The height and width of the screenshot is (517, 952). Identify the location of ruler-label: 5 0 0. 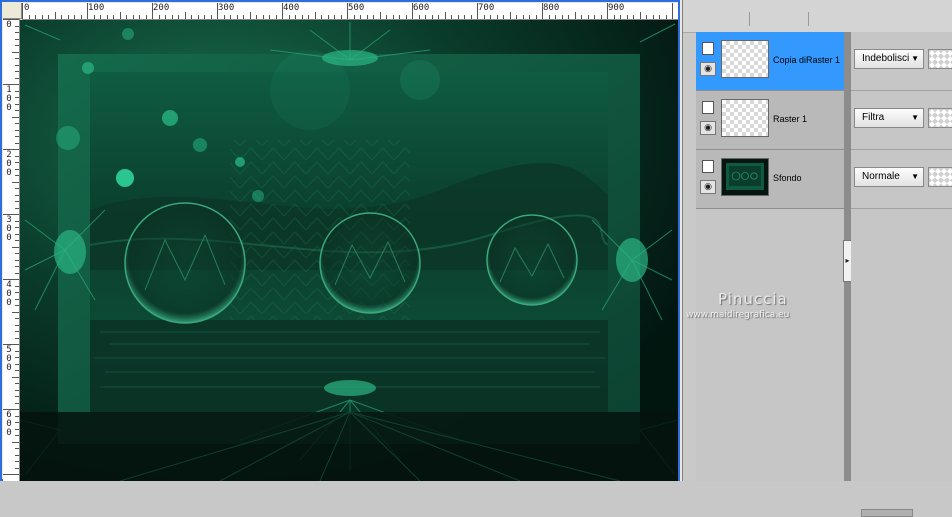
(9, 359).